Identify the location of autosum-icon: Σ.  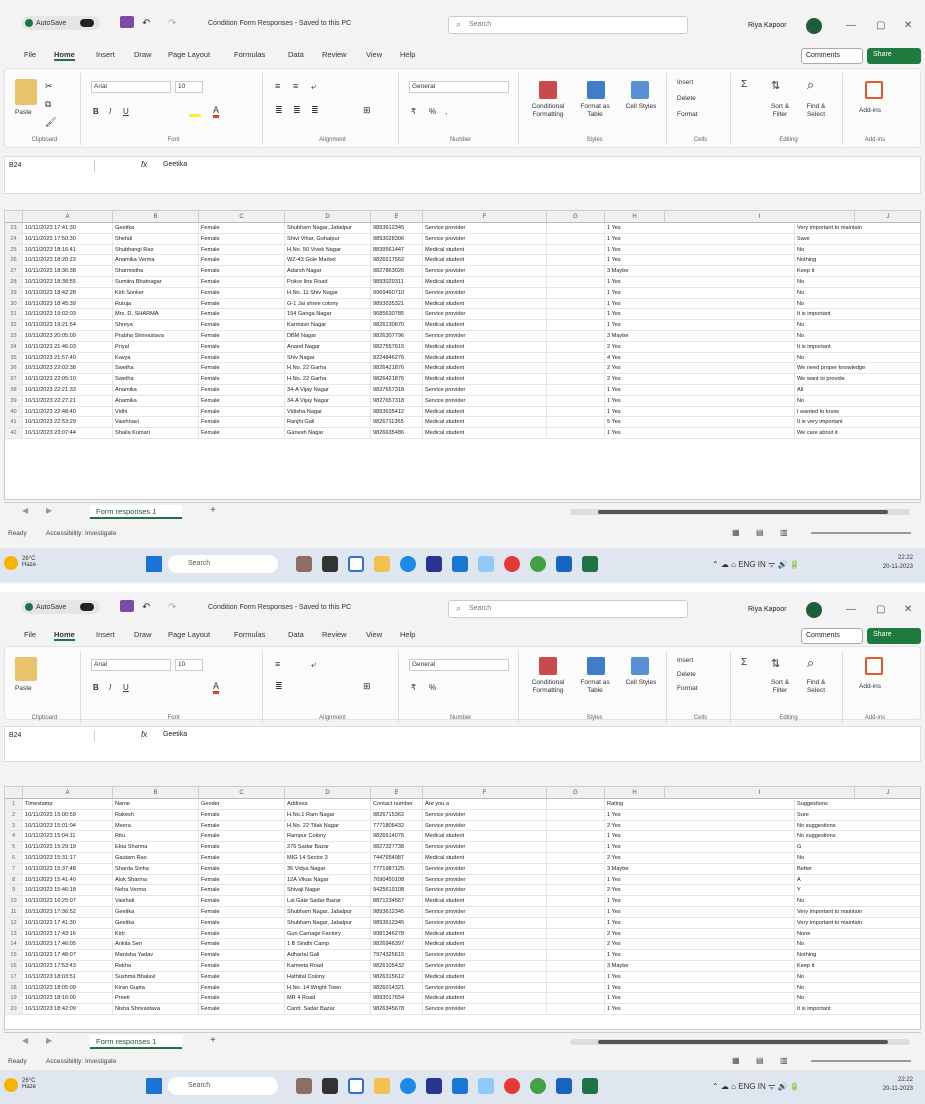
(744, 84).